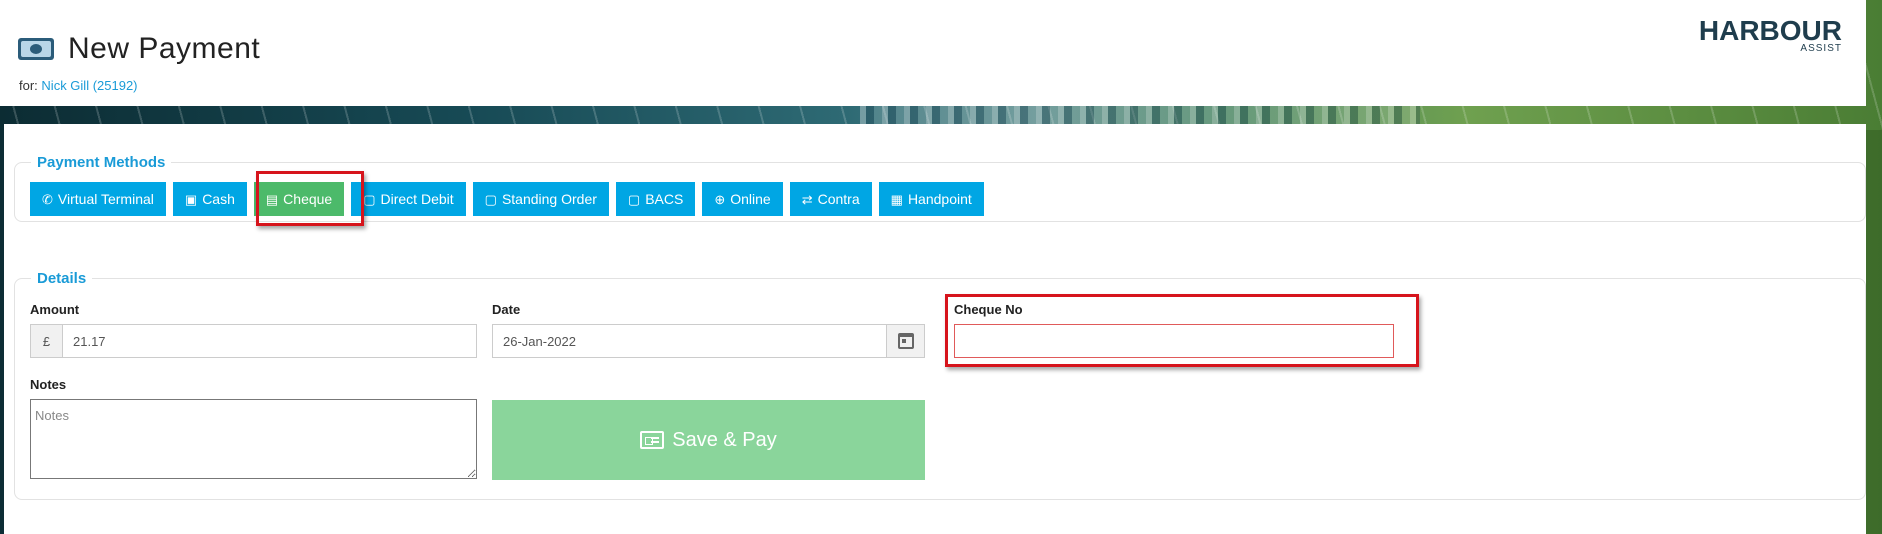 The width and height of the screenshot is (1882, 534). What do you see at coordinates (310, 198) in the screenshot?
I see `cheque-button-highlight` at bounding box center [310, 198].